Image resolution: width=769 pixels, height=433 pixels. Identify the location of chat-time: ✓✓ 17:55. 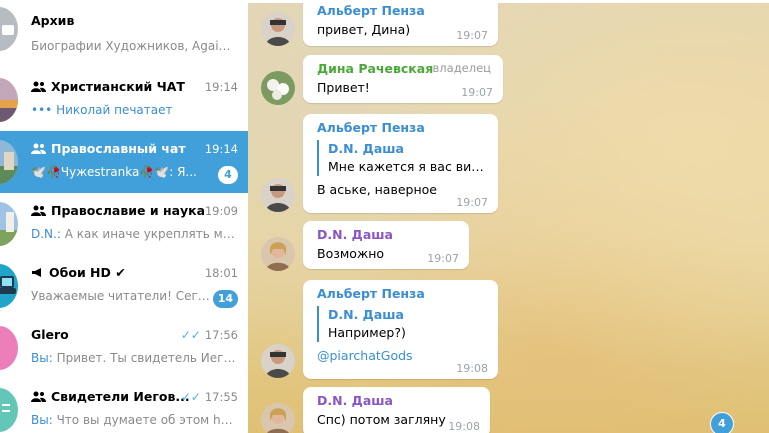
(209, 397).